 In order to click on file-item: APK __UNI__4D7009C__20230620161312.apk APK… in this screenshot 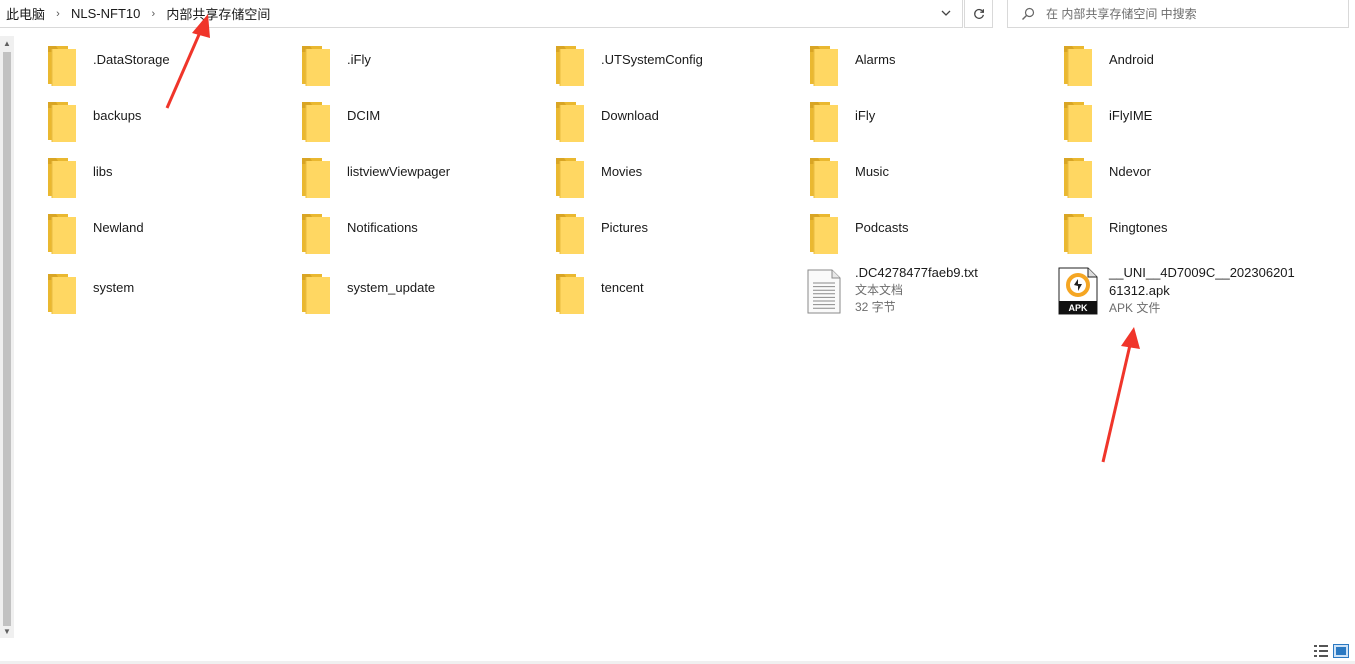, I will do `click(1178, 291)`.